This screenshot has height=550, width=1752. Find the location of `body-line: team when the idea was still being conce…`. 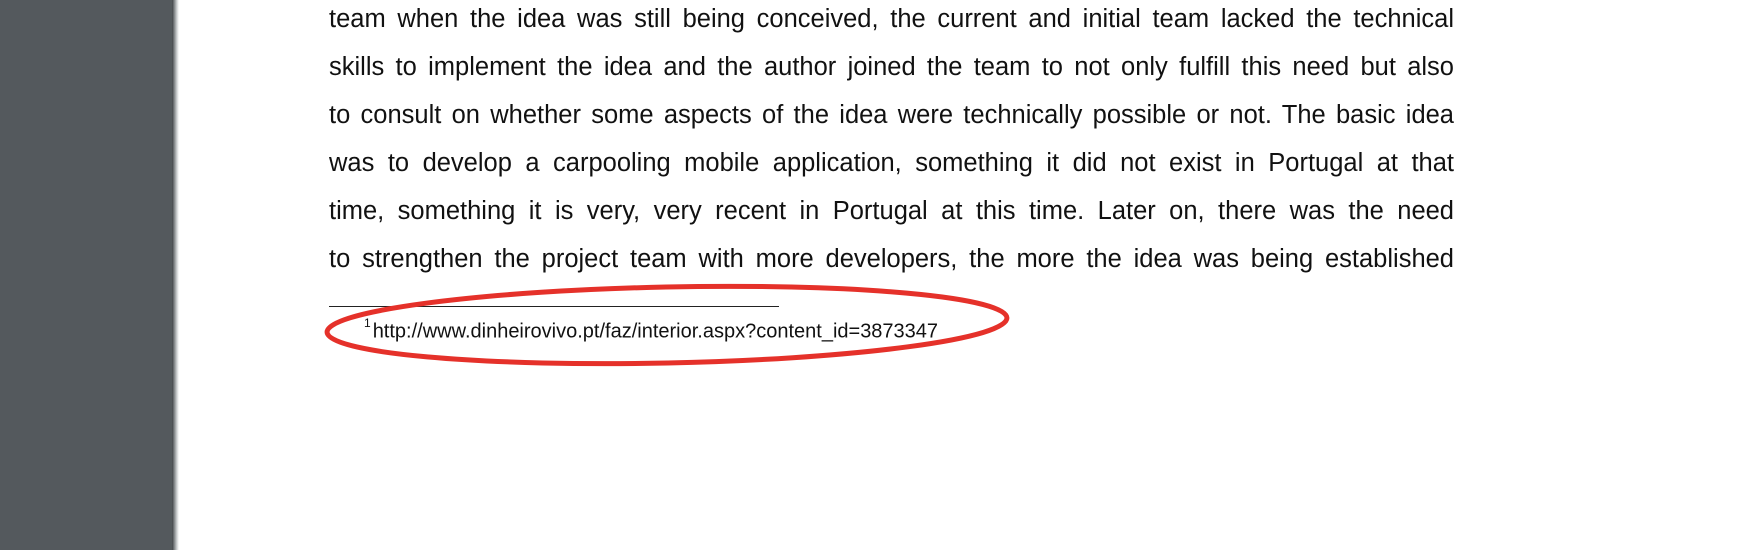

body-line: team when the idea was still being conce… is located at coordinates (891, 19).